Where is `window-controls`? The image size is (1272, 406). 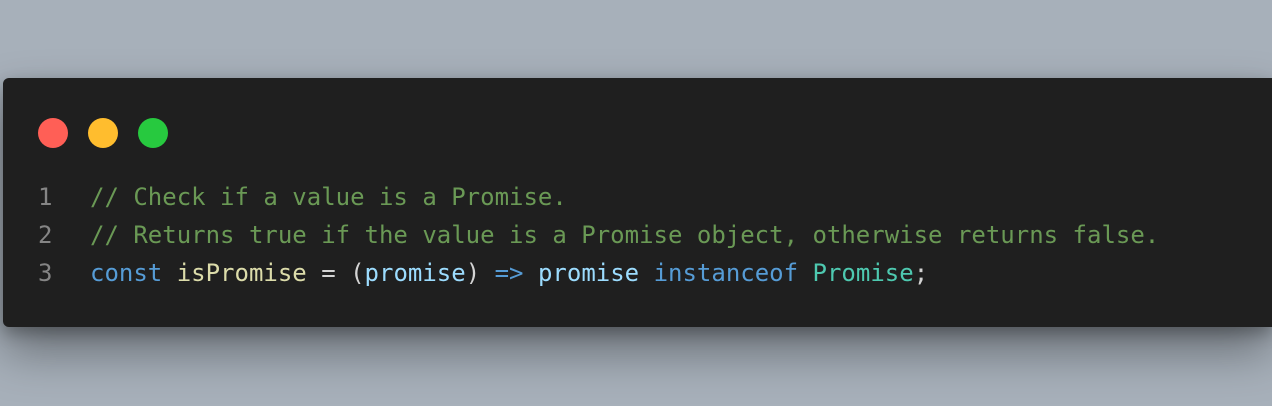 window-controls is located at coordinates (103, 133).